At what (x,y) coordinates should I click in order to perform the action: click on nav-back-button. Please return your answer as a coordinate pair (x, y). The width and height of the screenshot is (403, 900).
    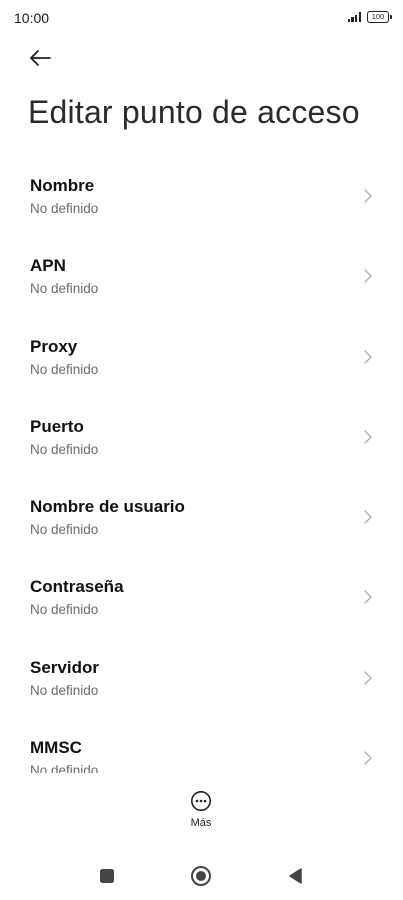
    Looking at the image, I should click on (295, 876).